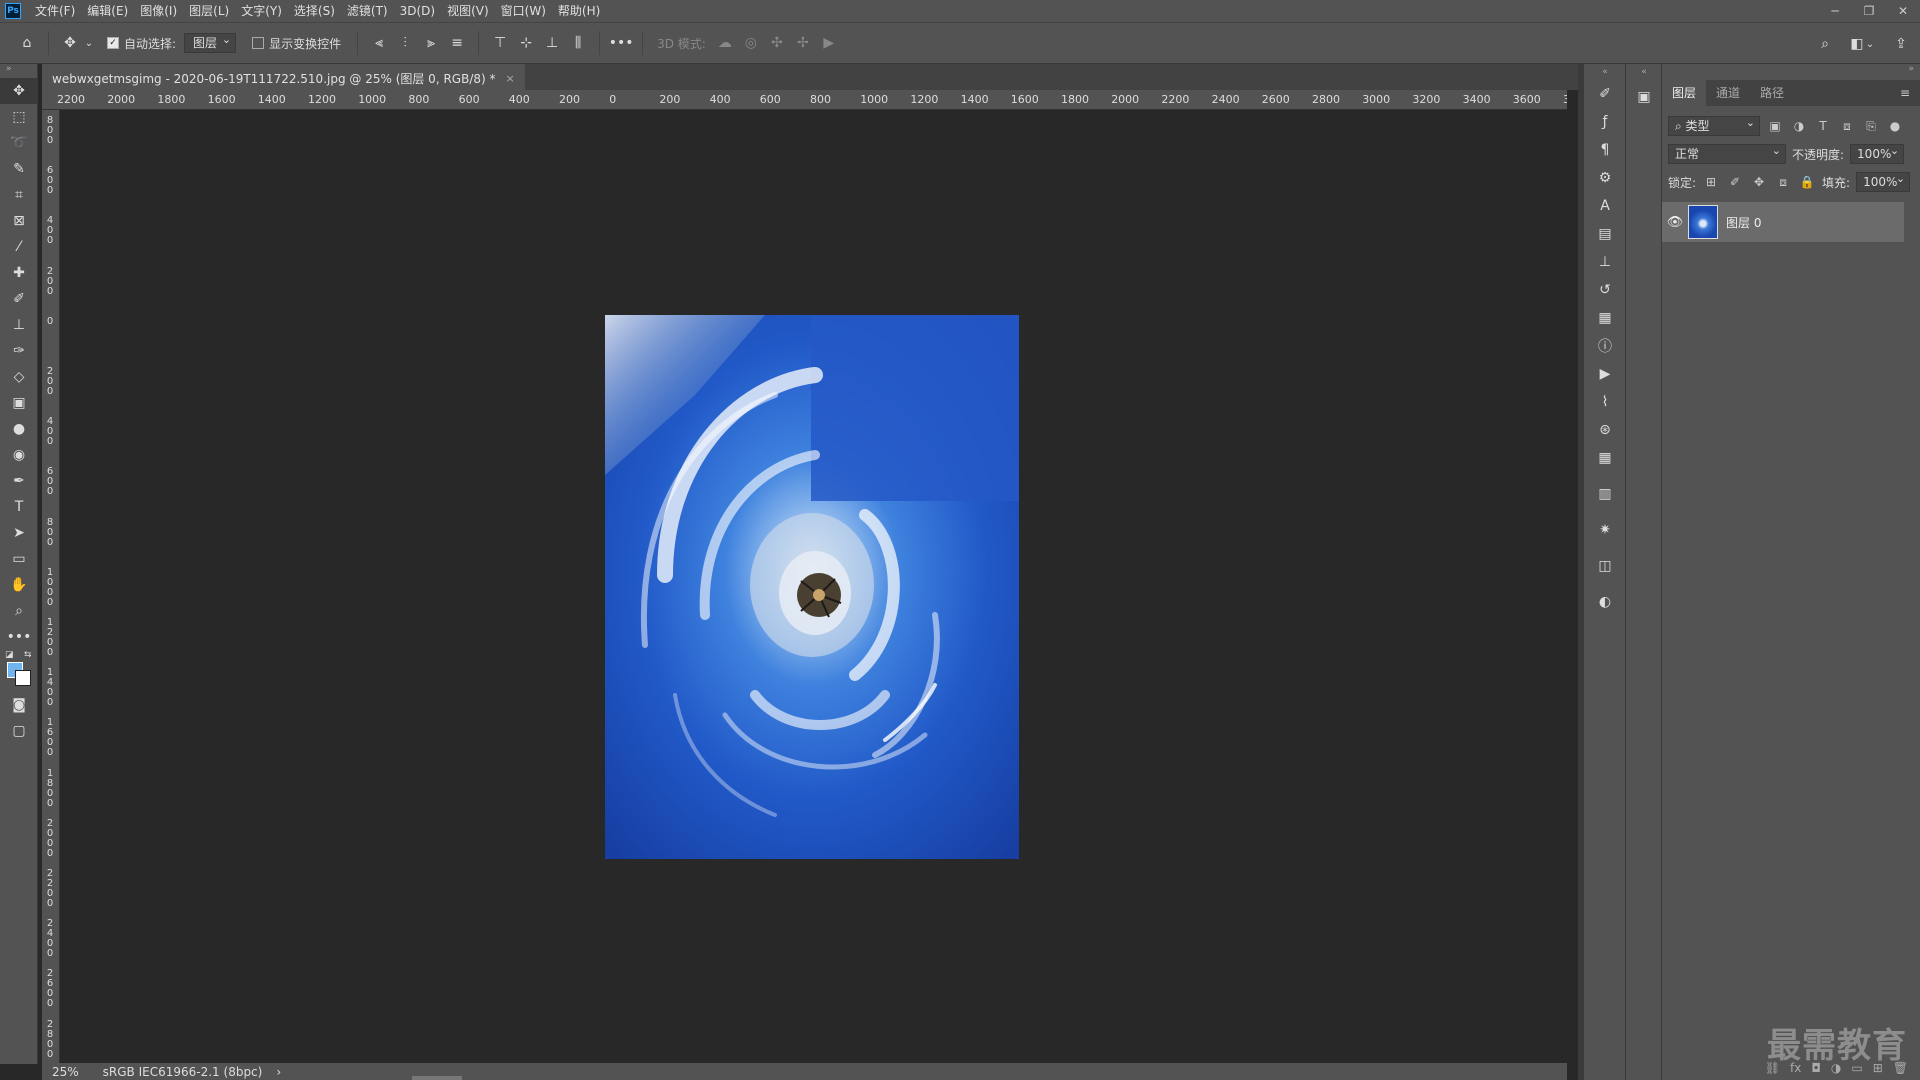 The width and height of the screenshot is (1920, 1080). Describe the element at coordinates (23, 678) in the screenshot. I see `background-color-swatch` at that location.